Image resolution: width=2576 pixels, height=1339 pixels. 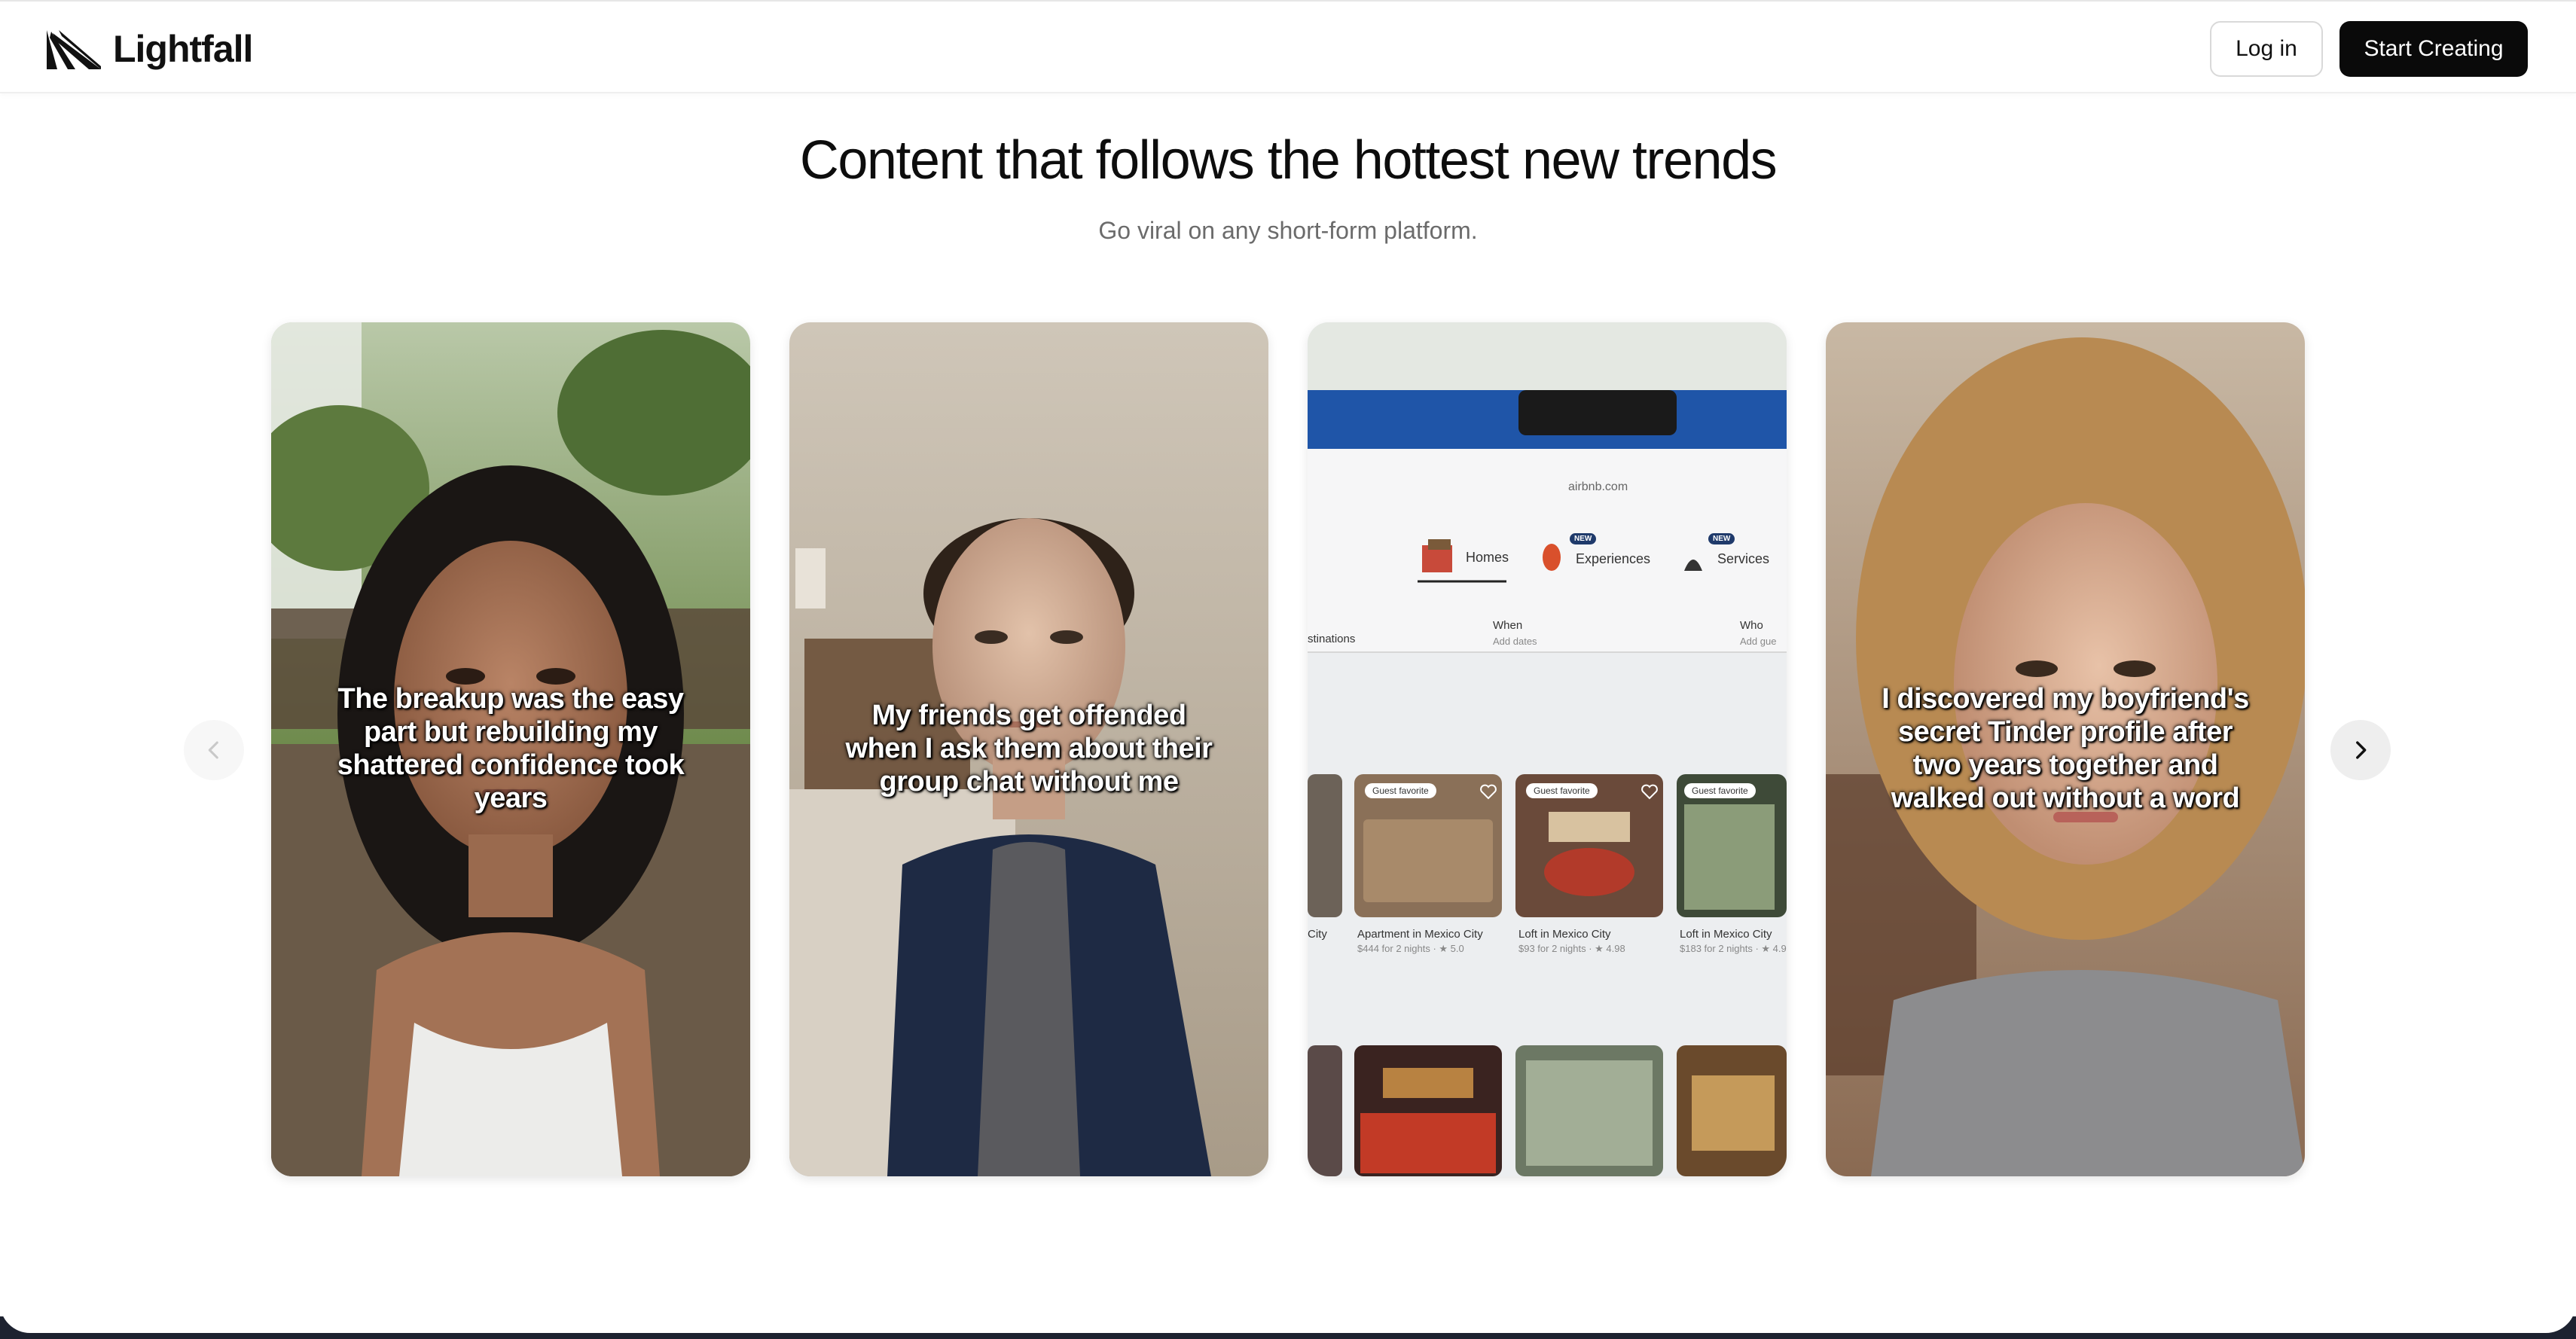 What do you see at coordinates (1318, 934) in the screenshot?
I see `listing-title: City` at bounding box center [1318, 934].